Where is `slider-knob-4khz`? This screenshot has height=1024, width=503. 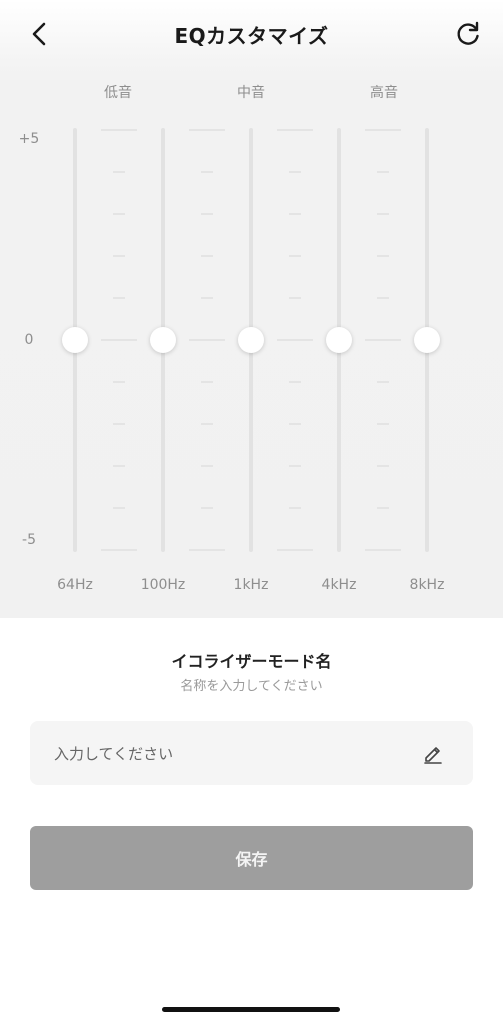
slider-knob-4khz is located at coordinates (339, 340).